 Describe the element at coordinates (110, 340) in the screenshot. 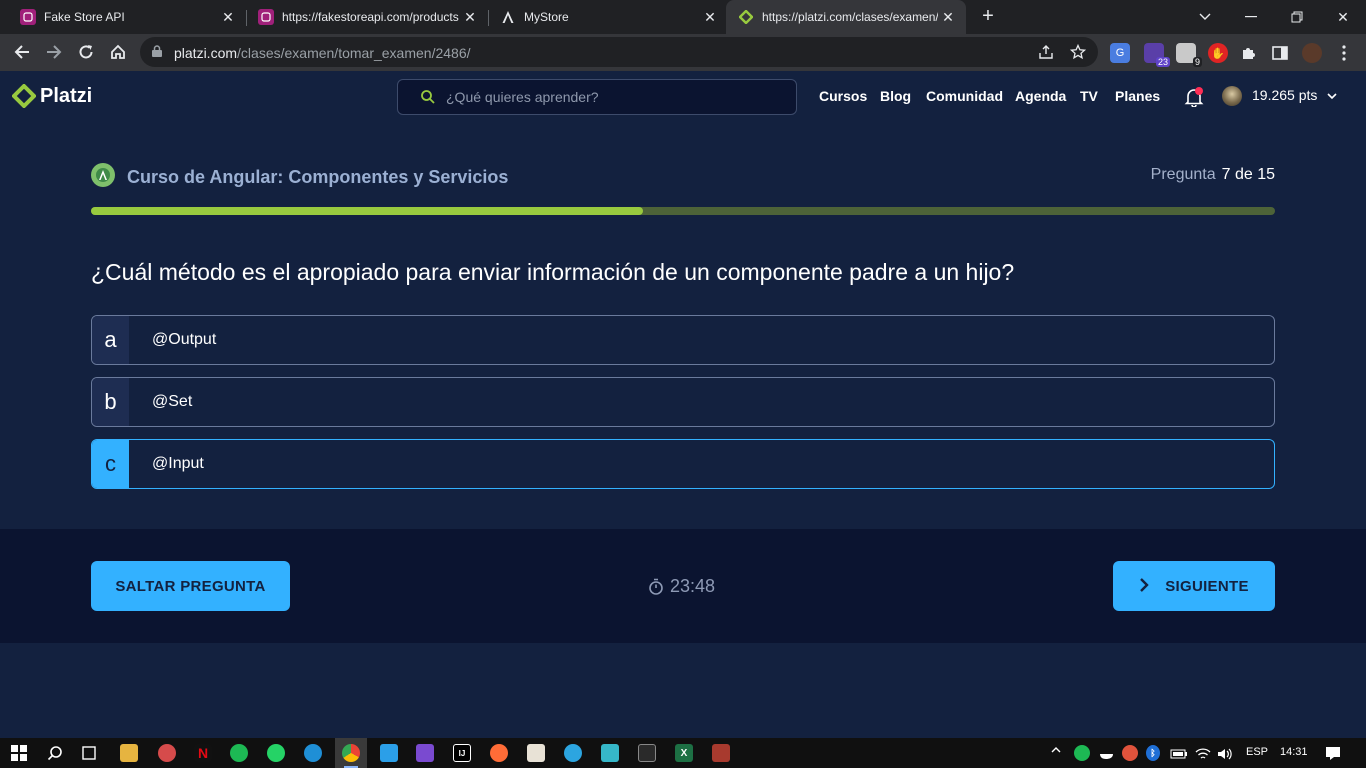

I see `option-letter: a` at that location.